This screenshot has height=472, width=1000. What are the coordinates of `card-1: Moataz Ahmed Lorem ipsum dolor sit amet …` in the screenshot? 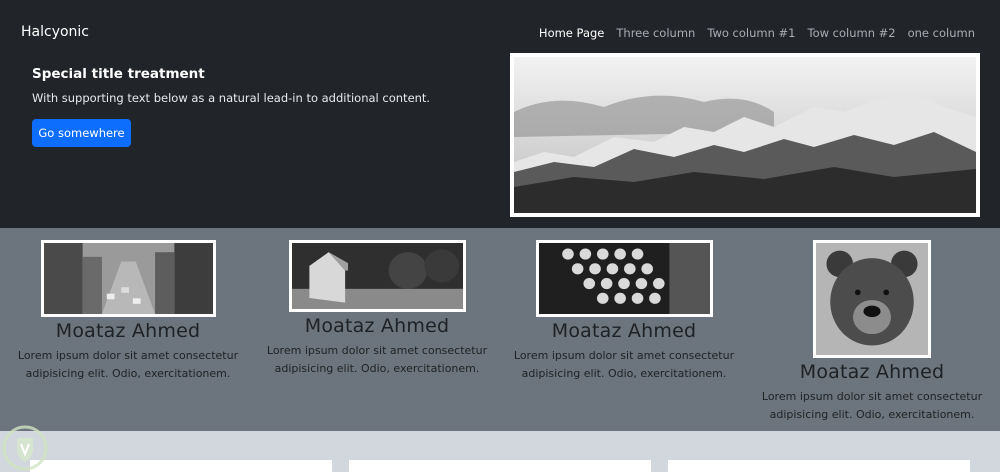 It's located at (128, 311).